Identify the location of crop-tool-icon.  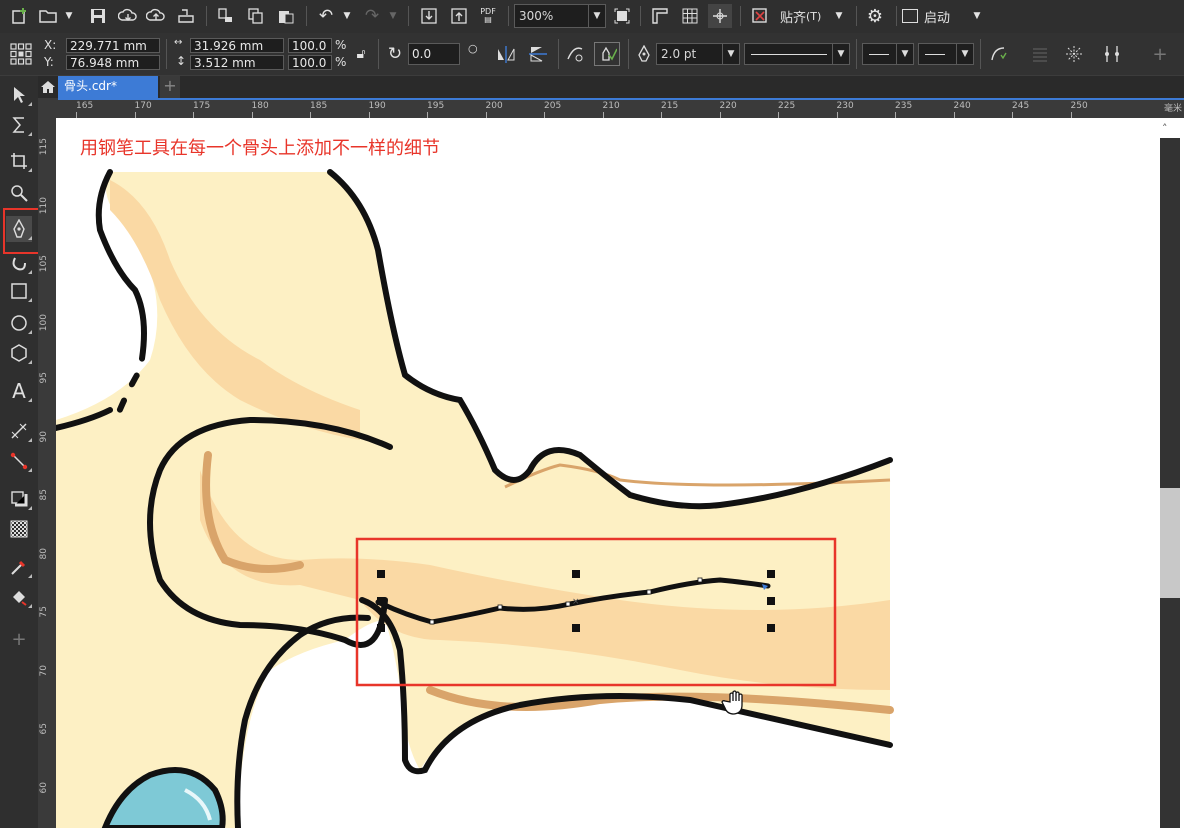
(19, 161).